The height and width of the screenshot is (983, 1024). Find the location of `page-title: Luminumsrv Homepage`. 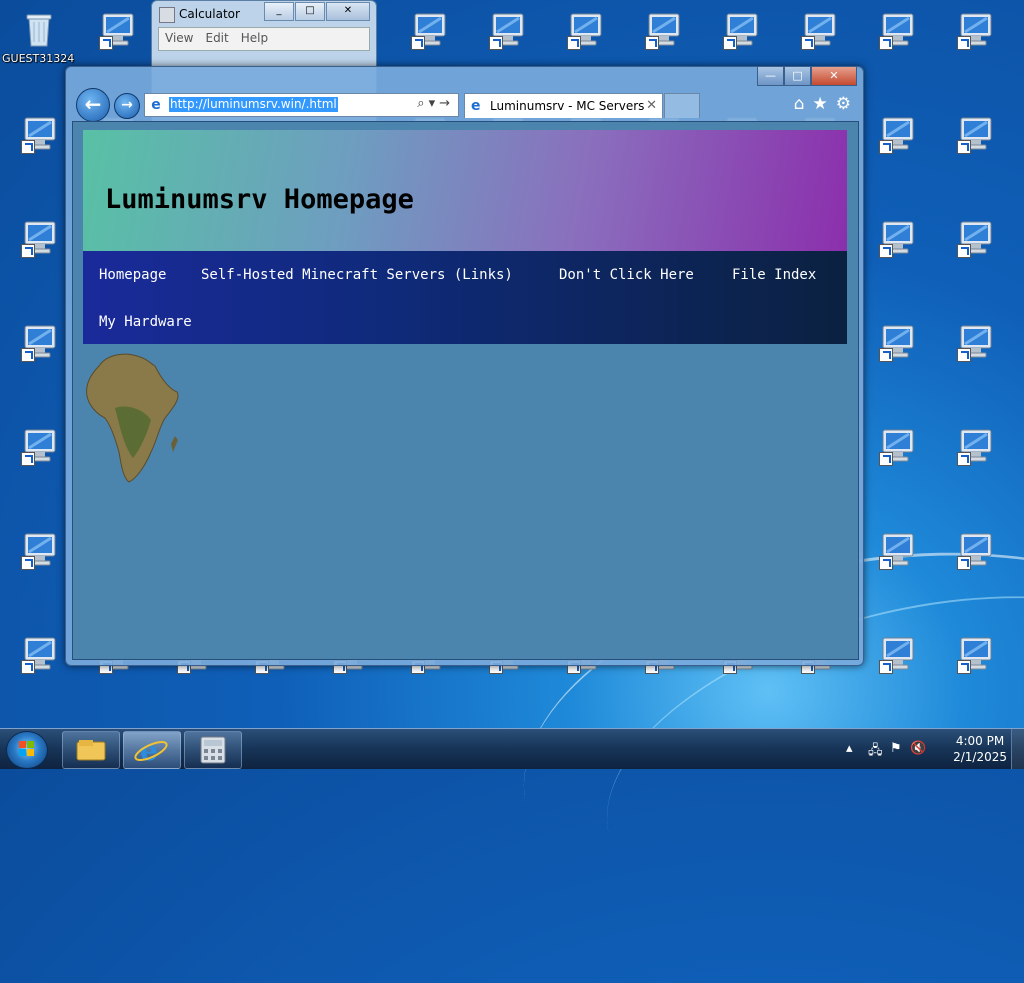

page-title: Luminumsrv Homepage is located at coordinates (259, 199).